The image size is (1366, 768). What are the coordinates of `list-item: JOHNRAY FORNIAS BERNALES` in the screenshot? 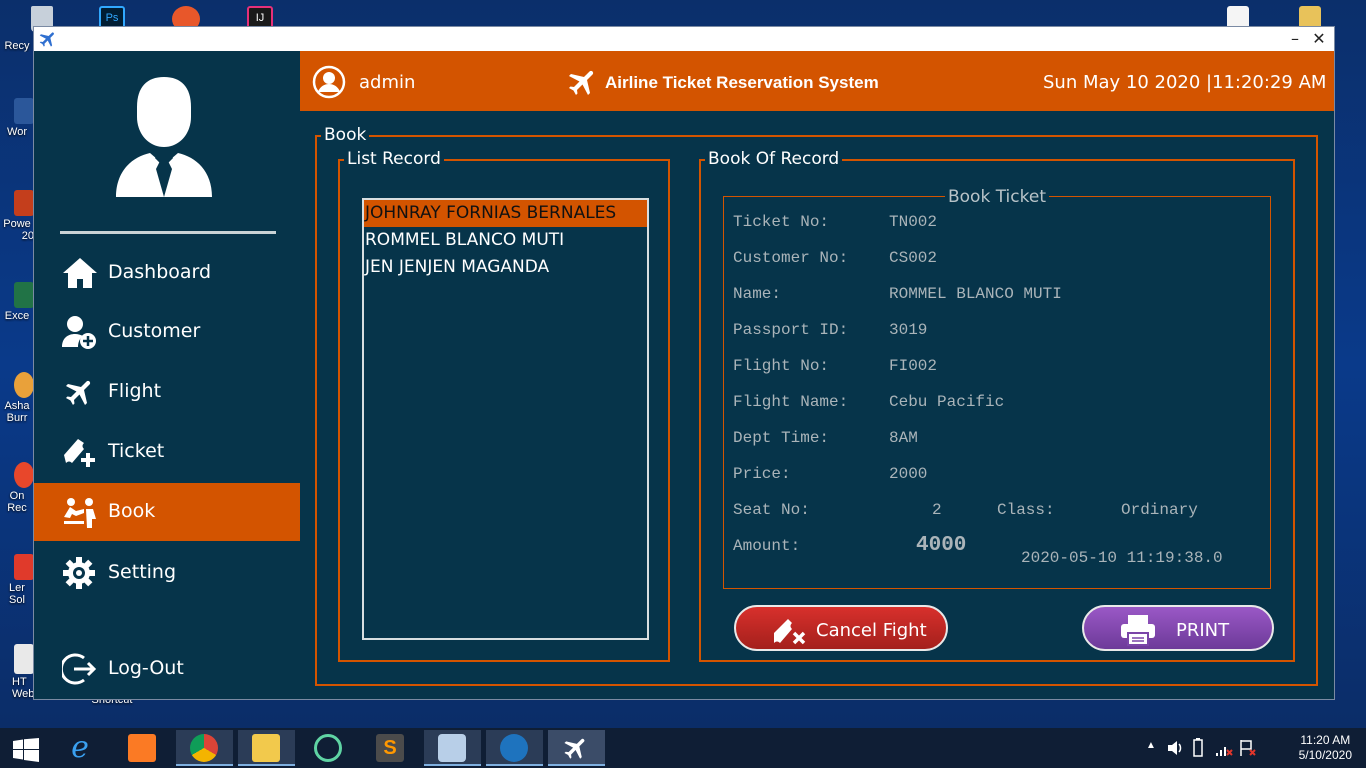 It's located at (505, 213).